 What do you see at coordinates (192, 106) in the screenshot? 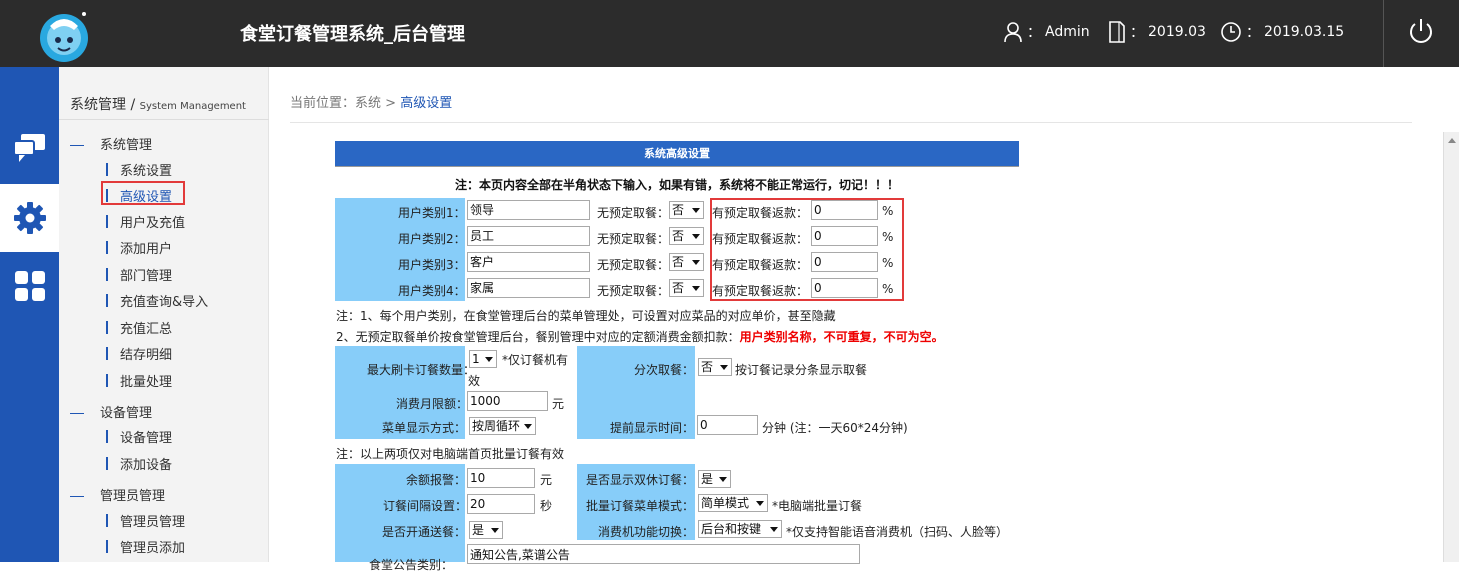
I see `sidenav-subtitle: System Management` at bounding box center [192, 106].